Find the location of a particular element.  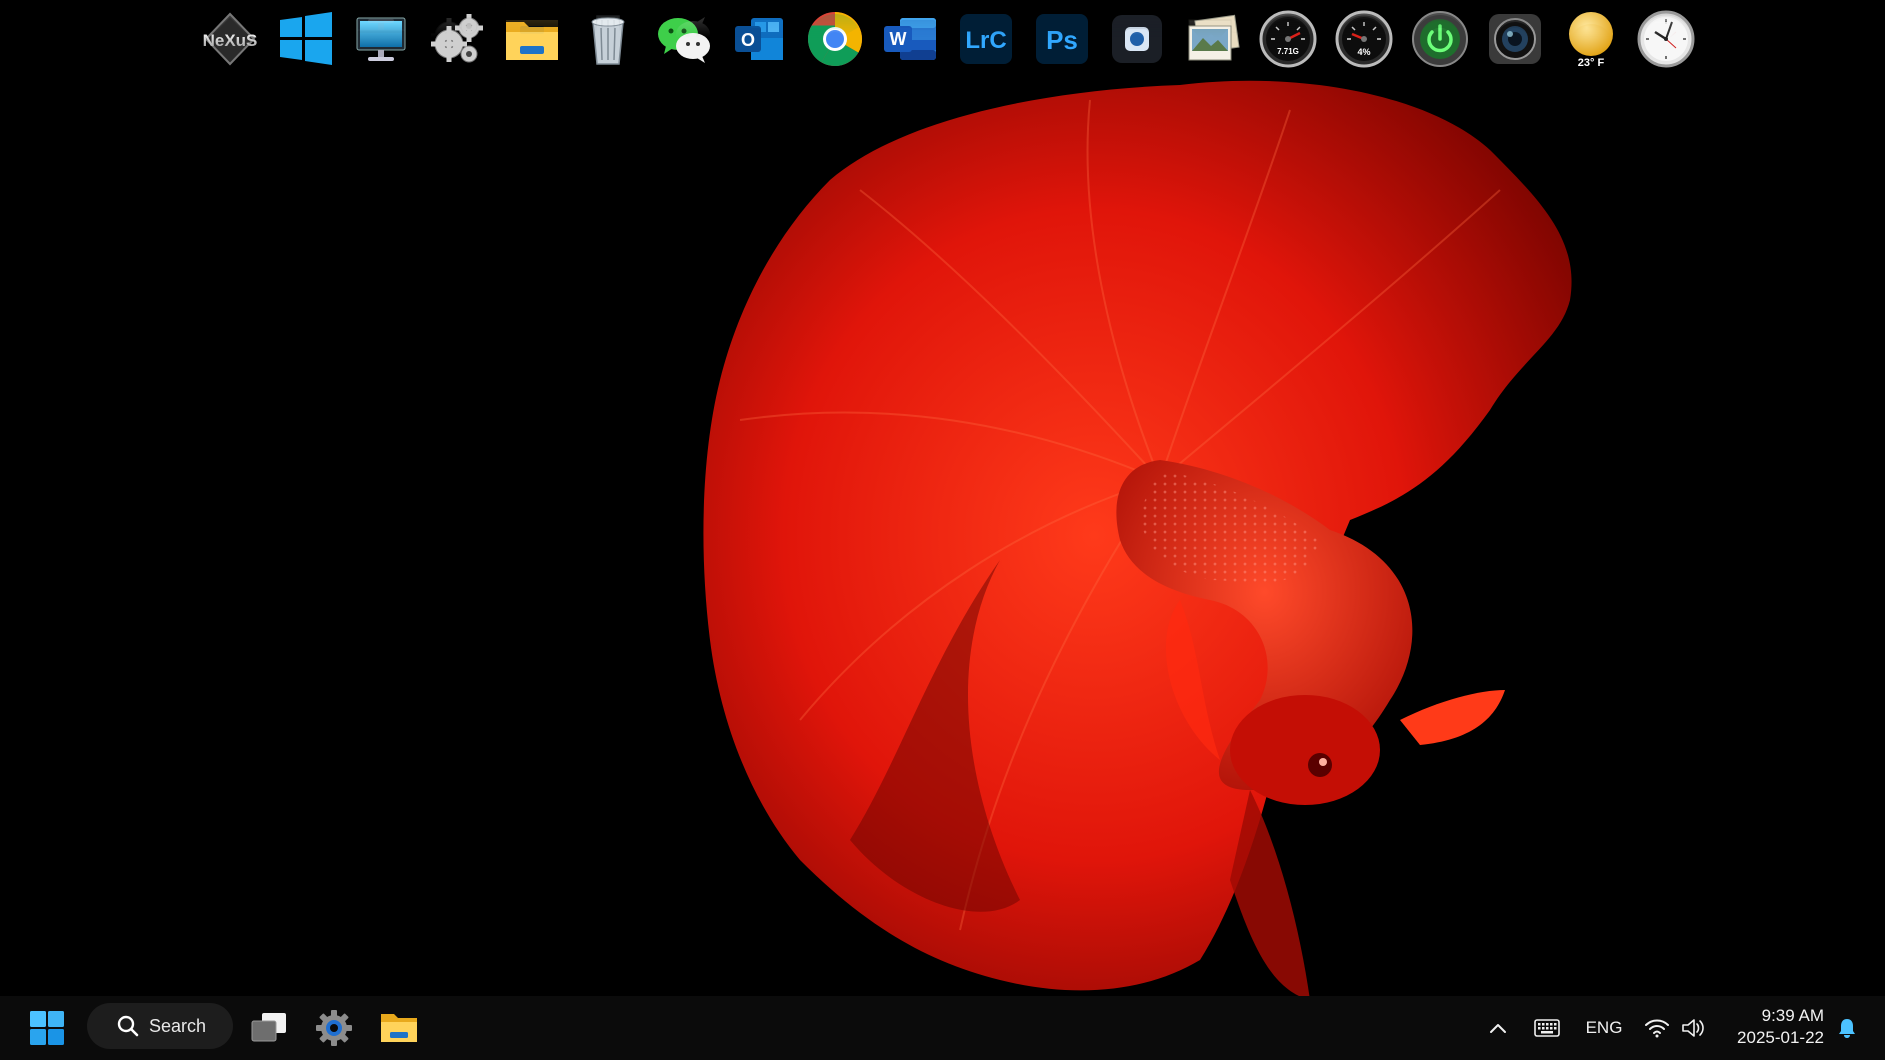

camera-reflection is located at coordinates (1515, 41).